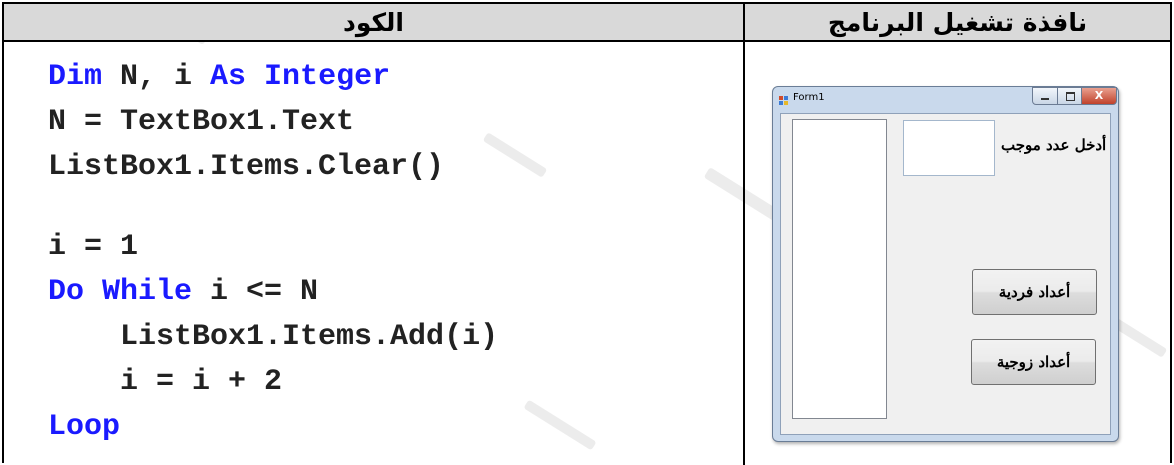  Describe the element at coordinates (945, 100) in the screenshot. I see `form-titlebar: Form1 X` at that location.